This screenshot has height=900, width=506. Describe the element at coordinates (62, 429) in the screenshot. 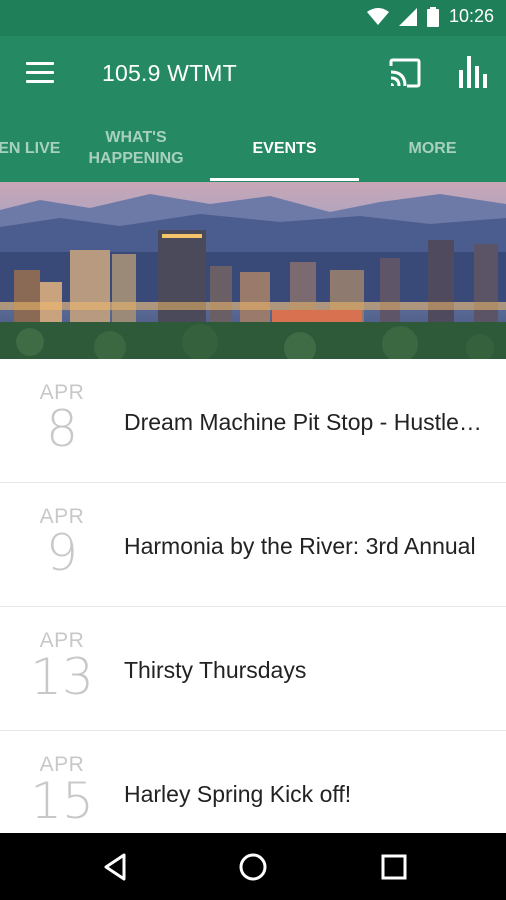

I see `event-day: 8` at that location.